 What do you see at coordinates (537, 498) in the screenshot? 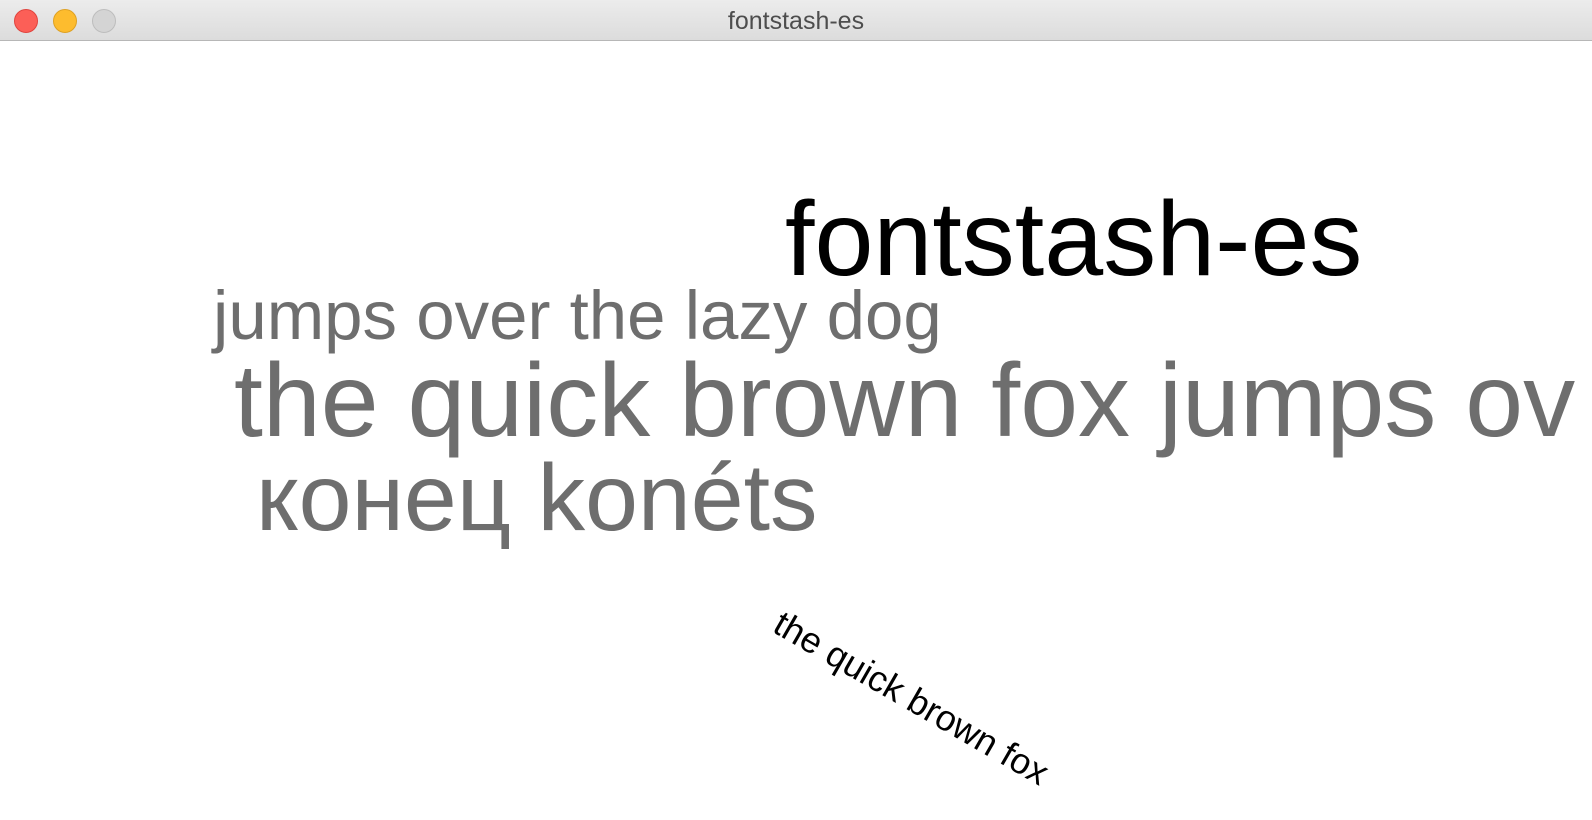
I see `sample-text-line-3: конец konéts` at bounding box center [537, 498].